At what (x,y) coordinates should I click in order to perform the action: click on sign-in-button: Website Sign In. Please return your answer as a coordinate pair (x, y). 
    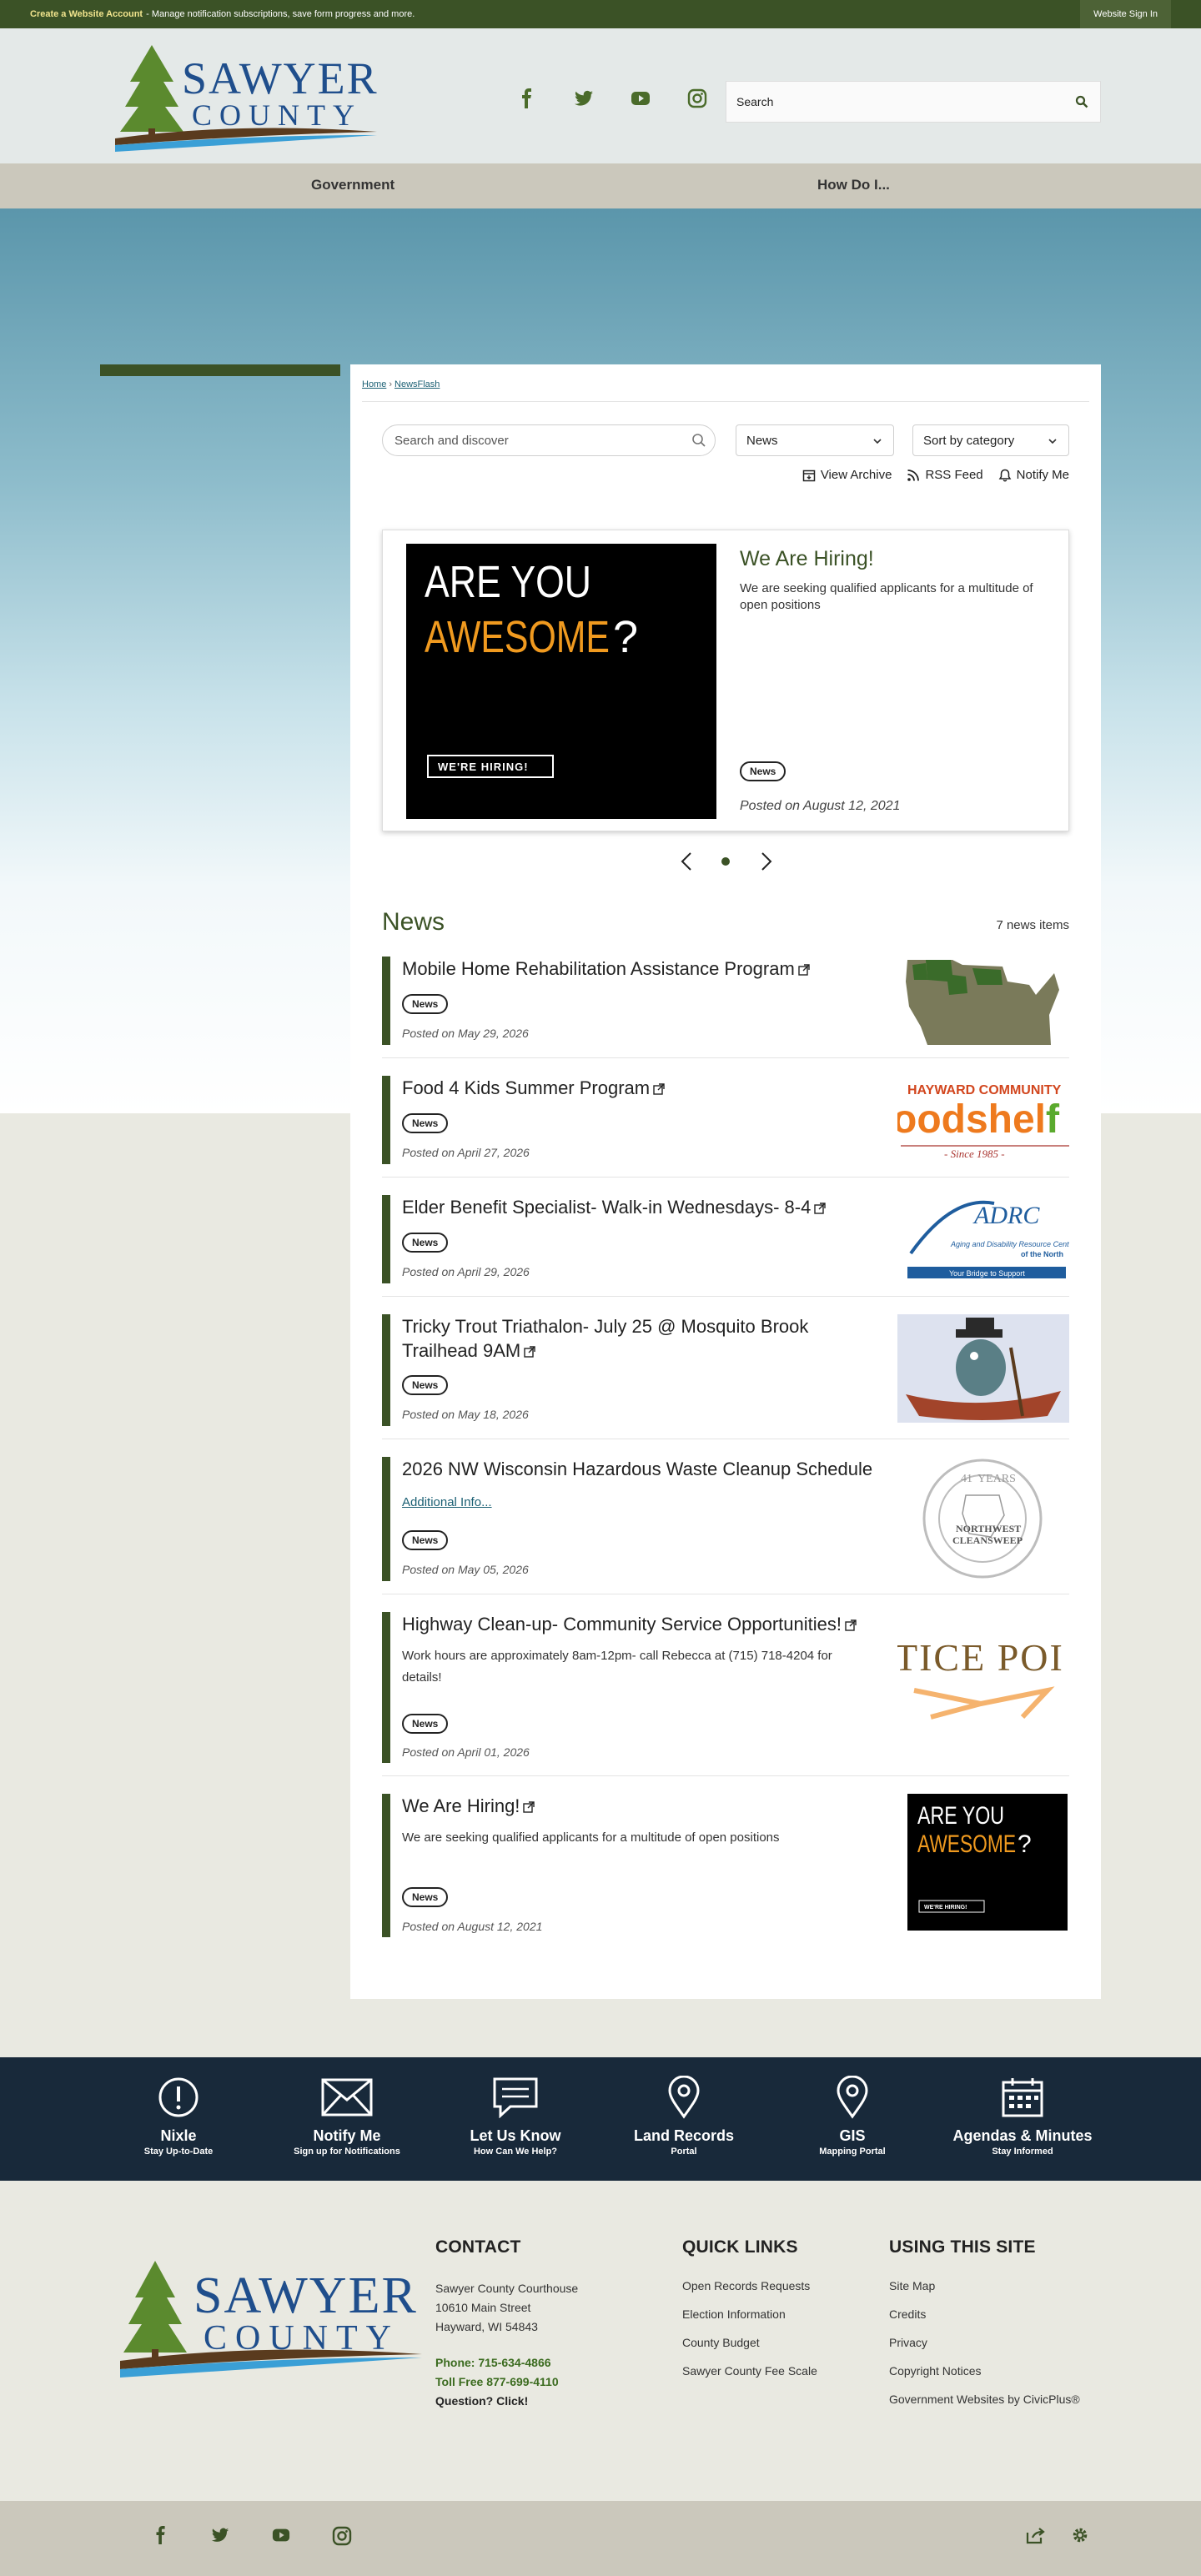
    Looking at the image, I should click on (1125, 14).